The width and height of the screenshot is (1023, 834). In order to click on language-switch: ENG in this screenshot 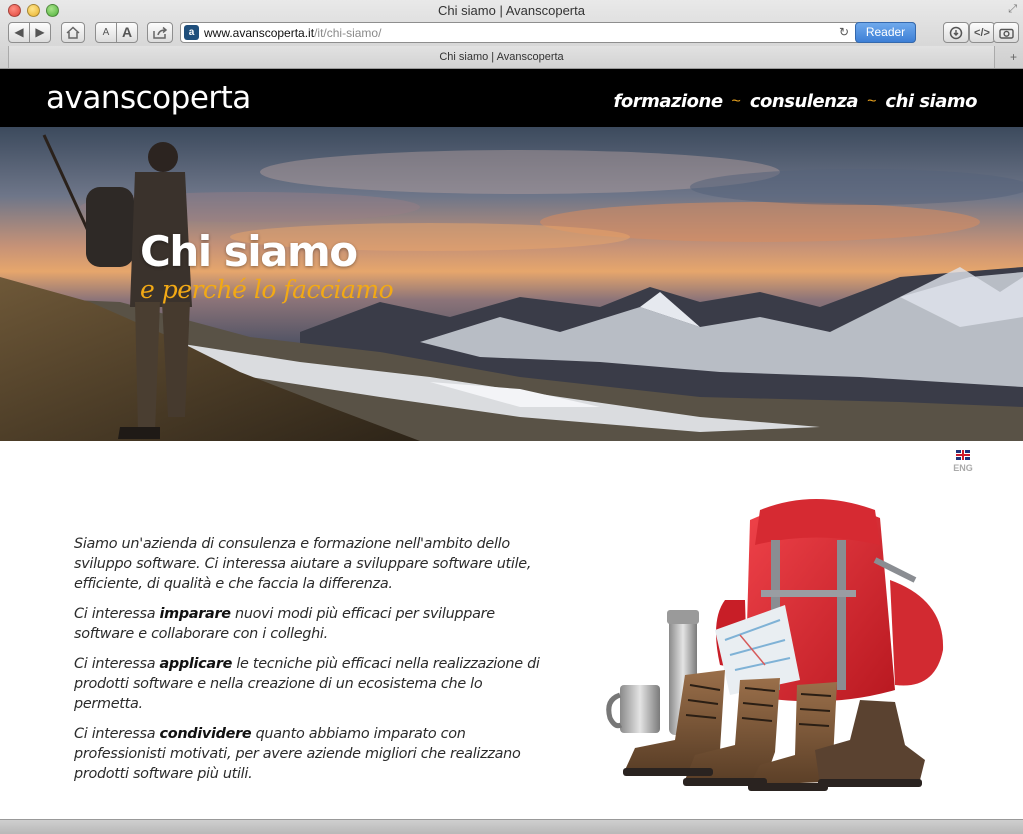, I will do `click(963, 461)`.